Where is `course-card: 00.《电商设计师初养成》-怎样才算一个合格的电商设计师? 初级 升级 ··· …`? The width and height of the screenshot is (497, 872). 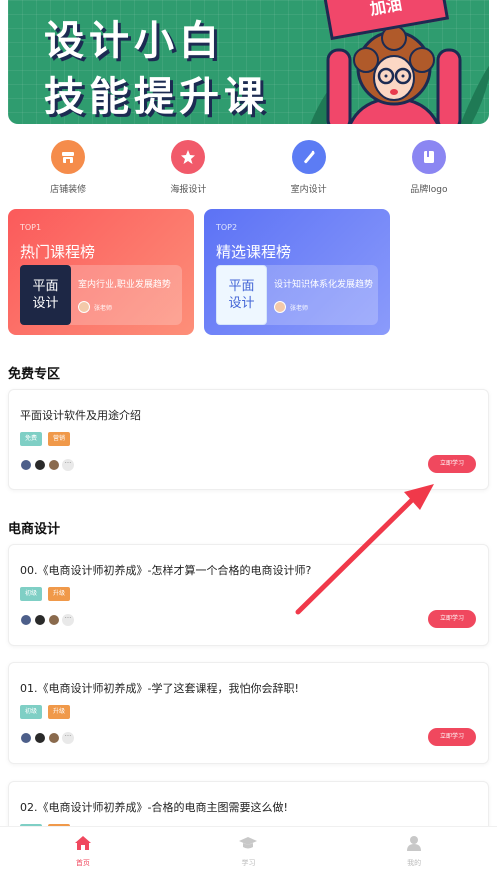 course-card: 00.《电商设计师初养成》-怎样才算一个合格的电商设计师? 初级 升级 ··· … is located at coordinates (248, 595).